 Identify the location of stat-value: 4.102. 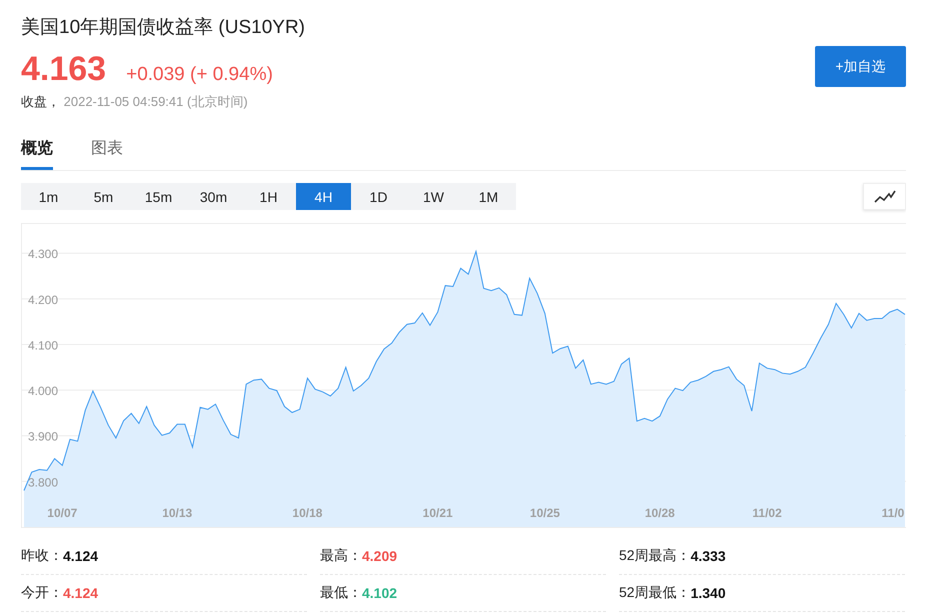
(380, 593).